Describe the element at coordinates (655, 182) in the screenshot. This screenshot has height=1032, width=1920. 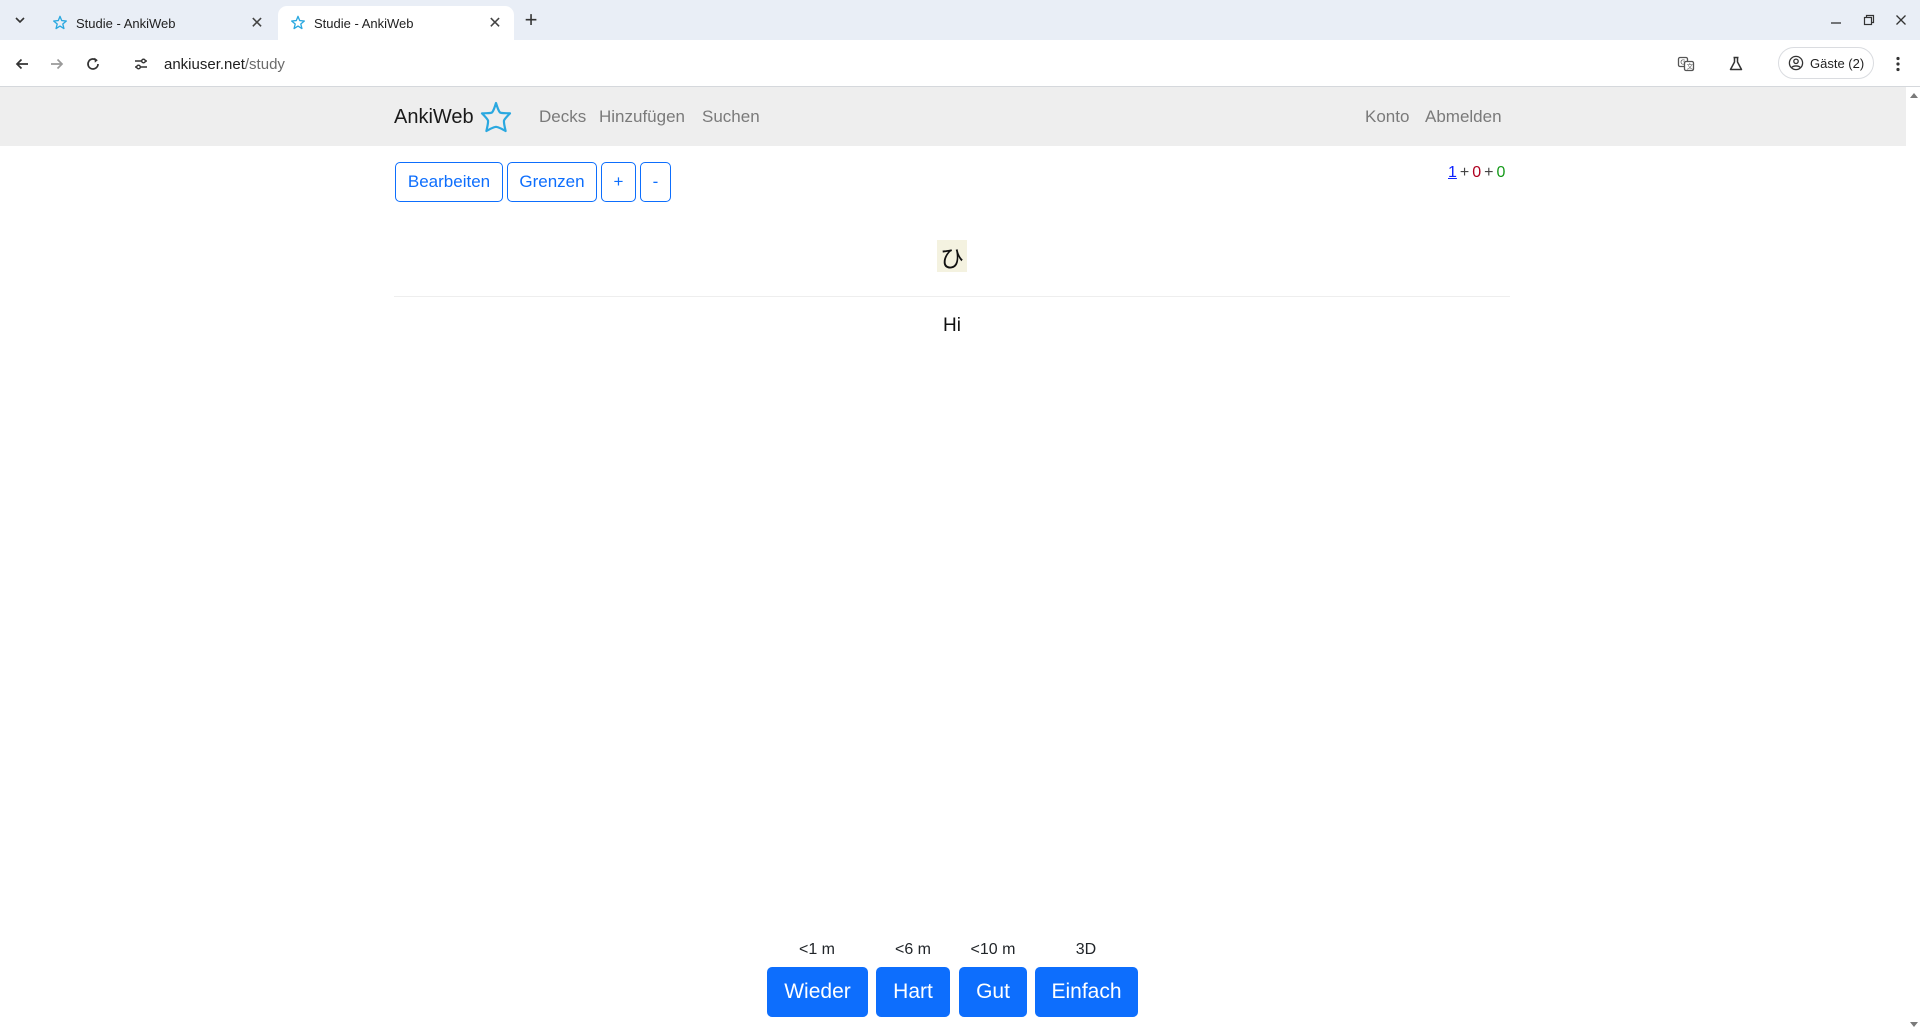
I see `decrease-button: -` at that location.